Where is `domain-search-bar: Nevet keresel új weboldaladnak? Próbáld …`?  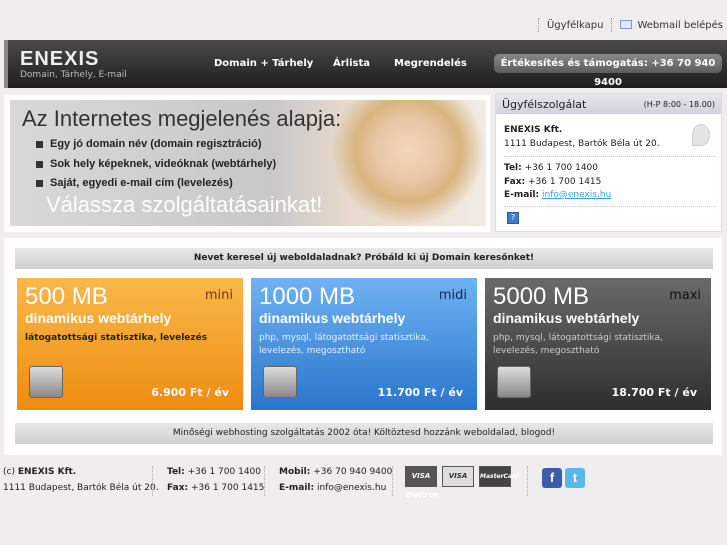 domain-search-bar: Nevet keresel új weboldaladnak? Próbáld … is located at coordinates (364, 258).